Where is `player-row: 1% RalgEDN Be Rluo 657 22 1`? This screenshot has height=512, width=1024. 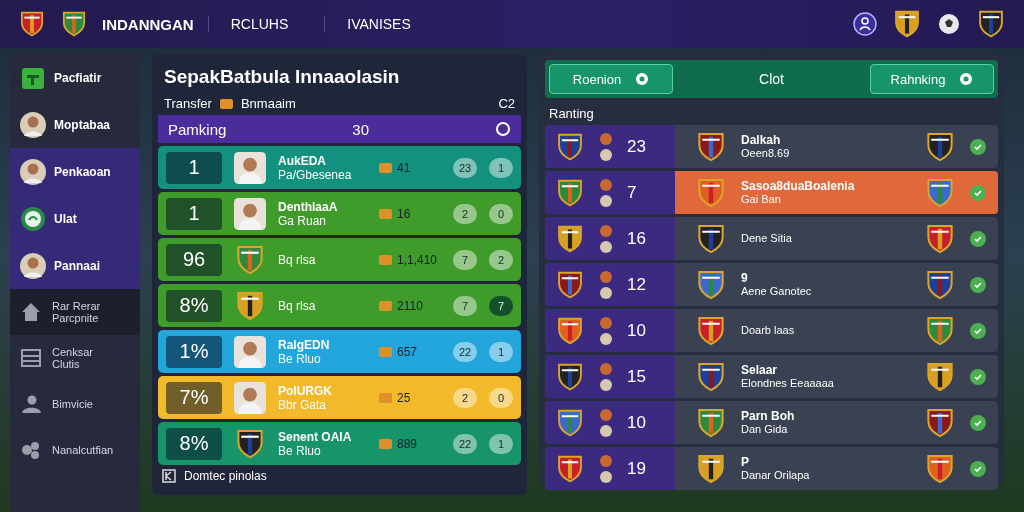
player-row: 1% RalgEDN Be Rluo 657 22 1 is located at coordinates (339, 351).